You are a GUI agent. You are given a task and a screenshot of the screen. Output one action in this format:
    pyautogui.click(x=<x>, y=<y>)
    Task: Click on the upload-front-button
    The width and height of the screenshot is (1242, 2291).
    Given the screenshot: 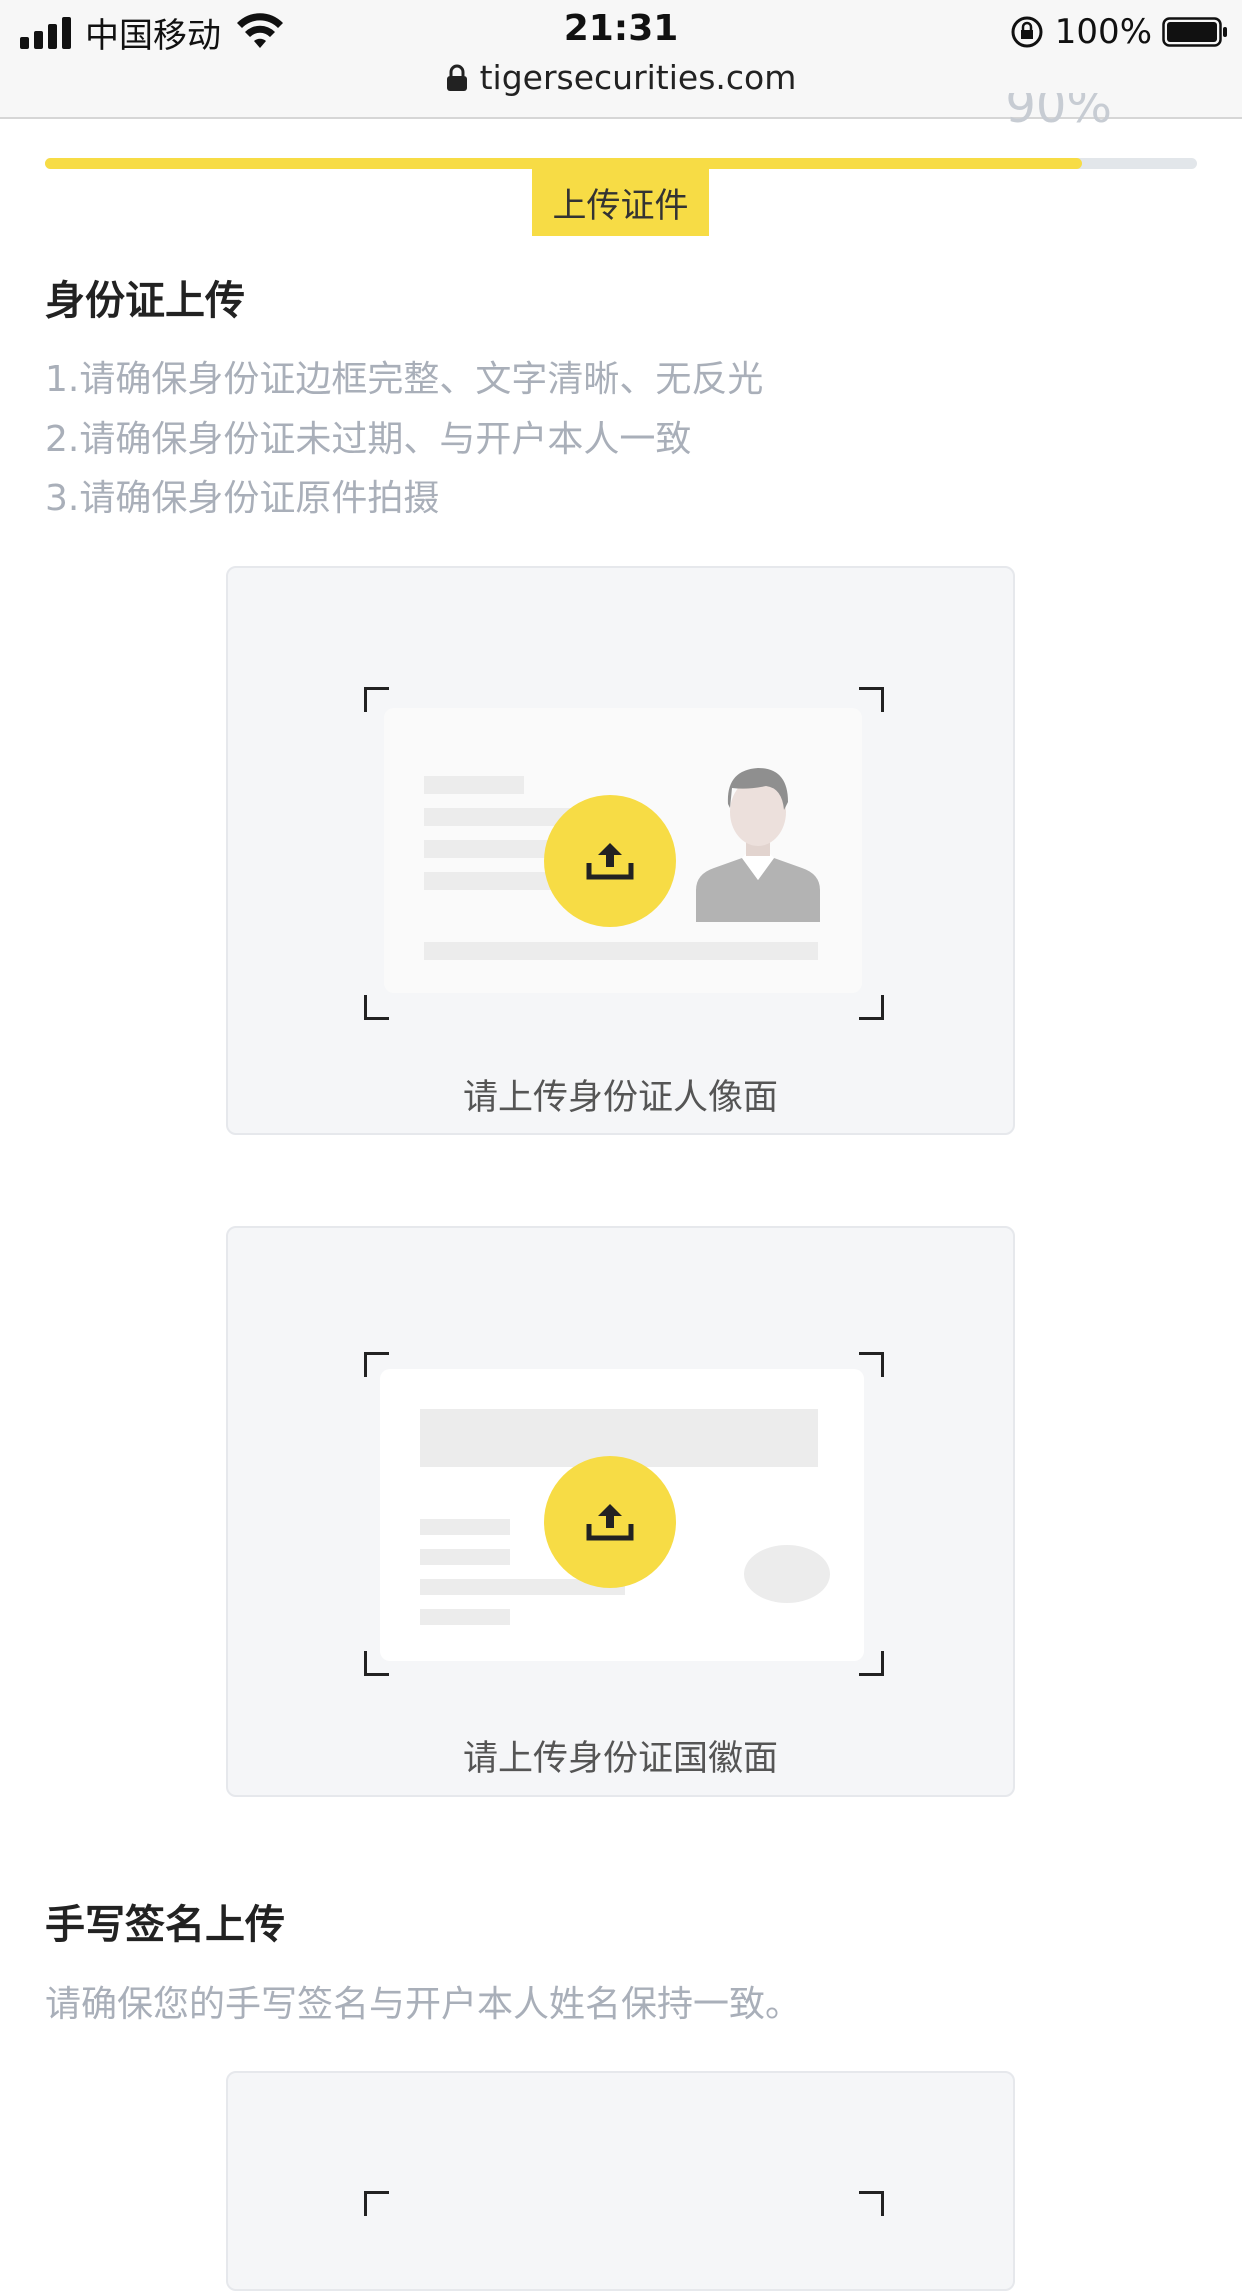 What is the action you would take?
    pyautogui.click(x=610, y=861)
    